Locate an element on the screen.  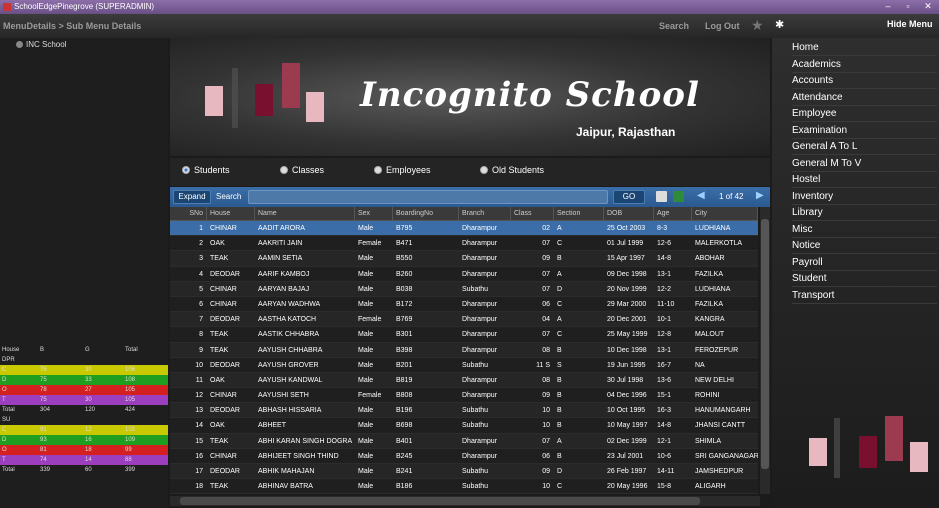
radio-employees: Employees is located at coordinates (402, 170).